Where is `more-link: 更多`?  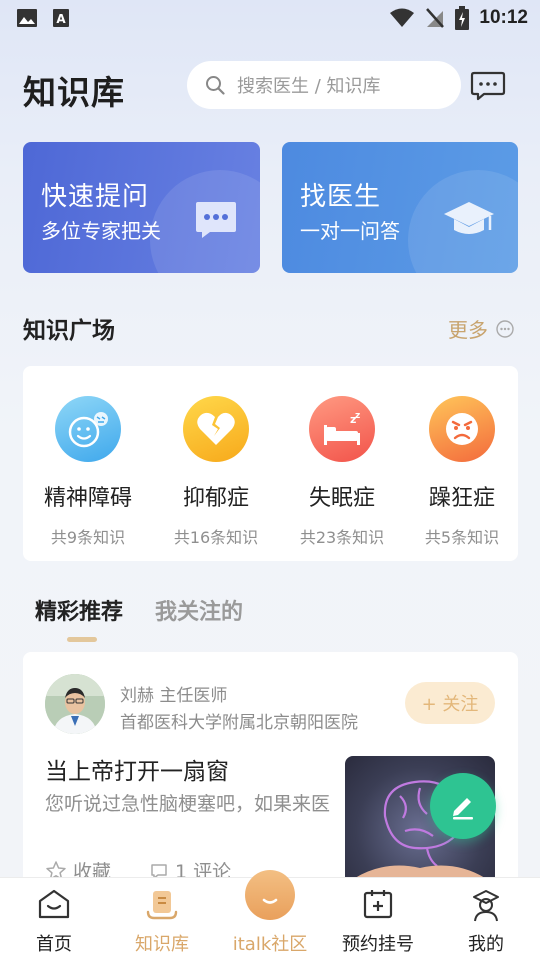
more-link: 更多 is located at coordinates (481, 328).